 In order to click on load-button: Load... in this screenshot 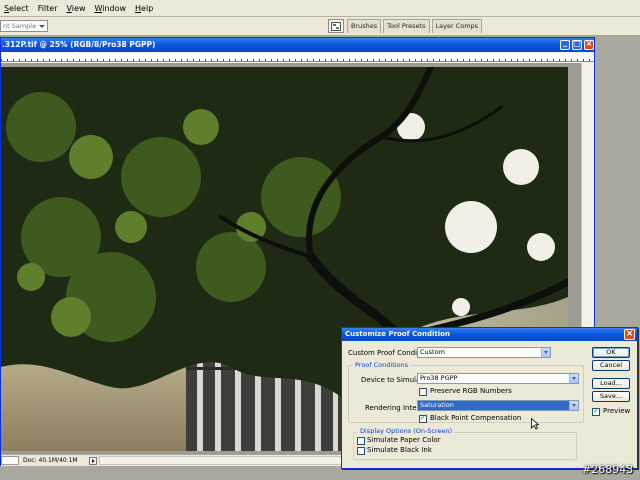, I will do `click(611, 383)`.